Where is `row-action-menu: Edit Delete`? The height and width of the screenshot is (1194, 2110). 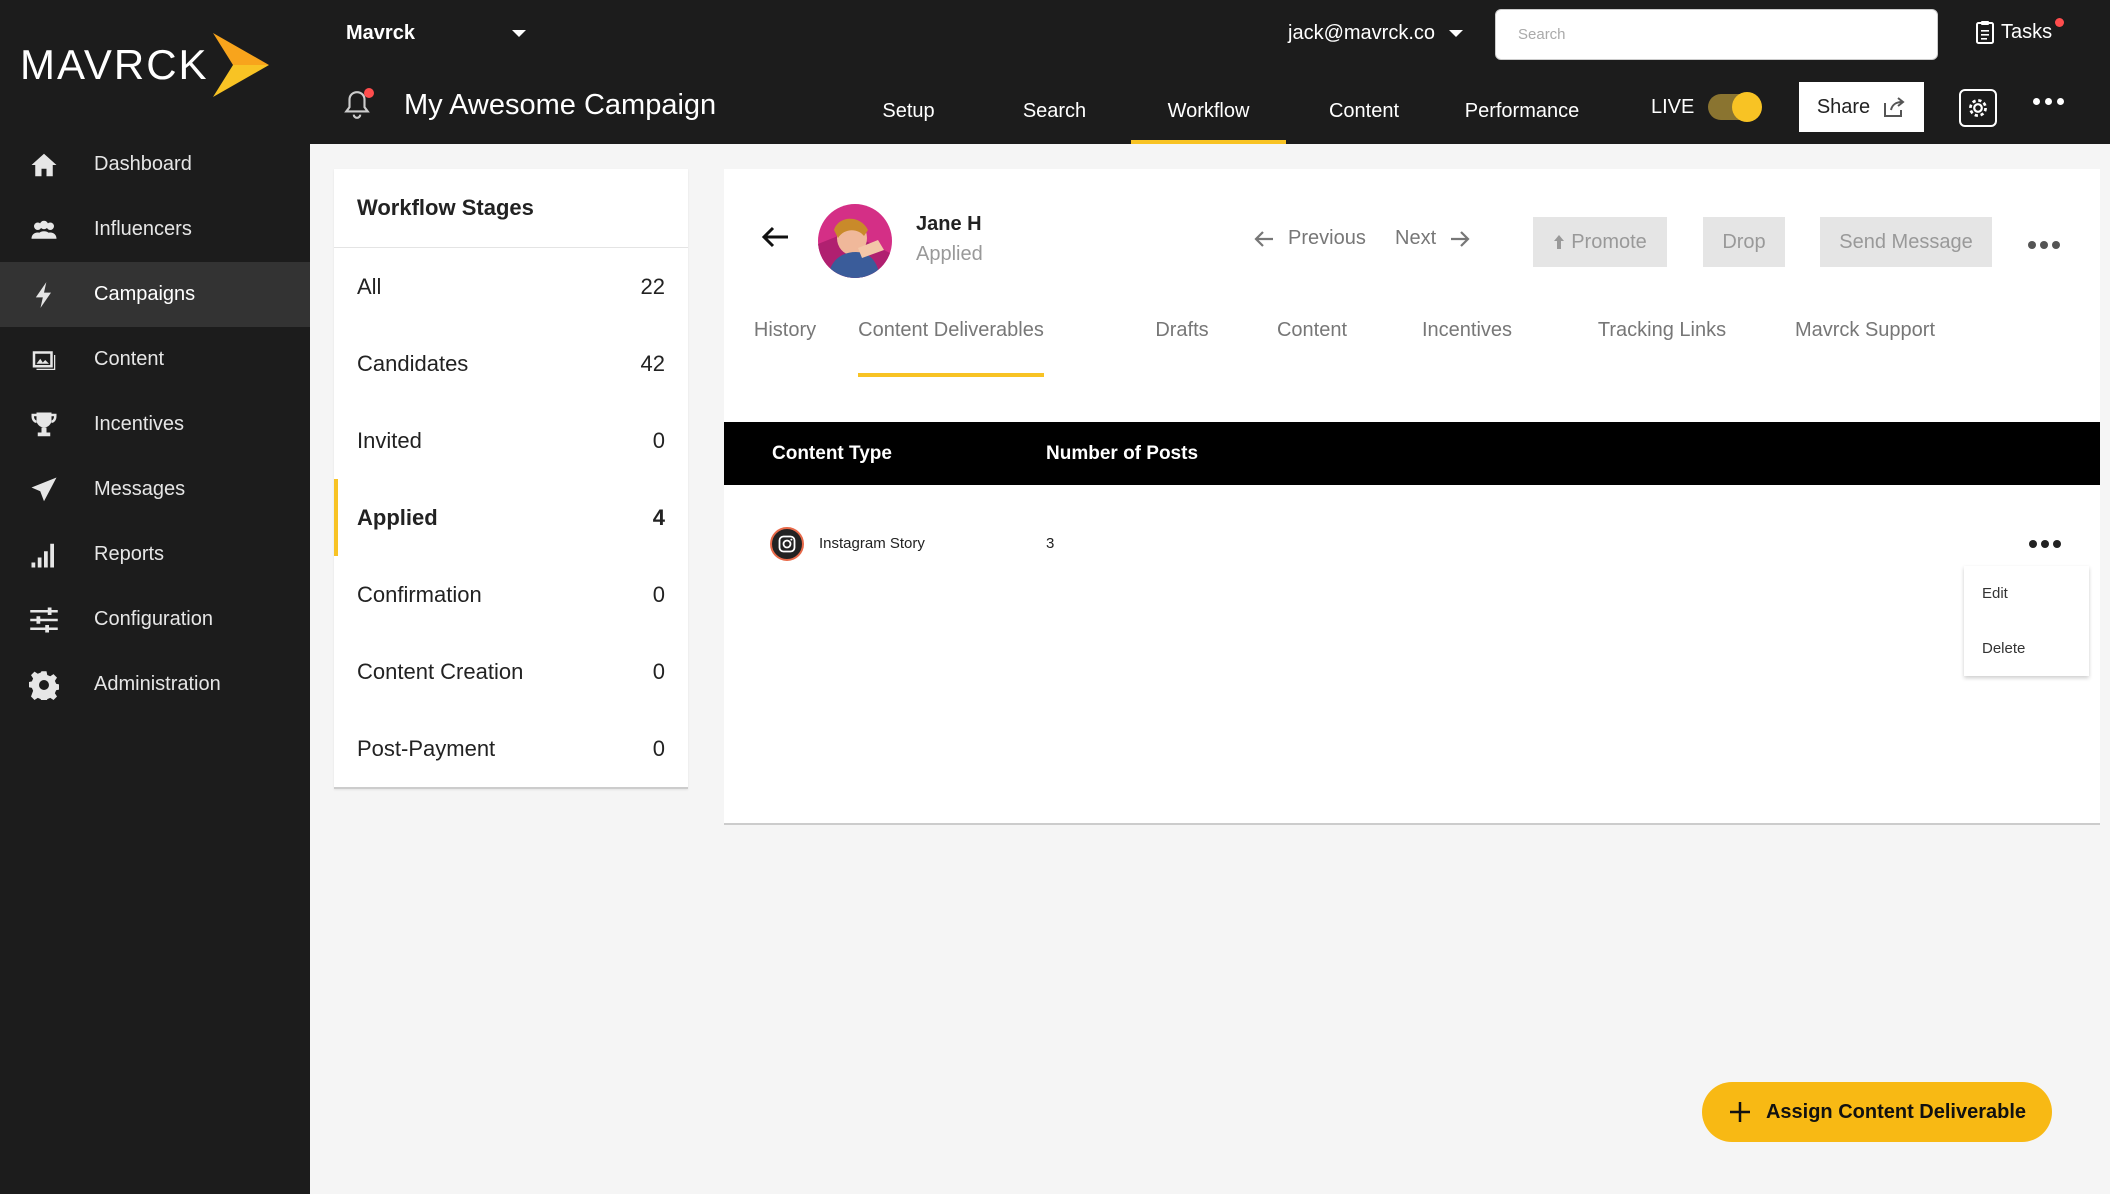 row-action-menu: Edit Delete is located at coordinates (2026, 621).